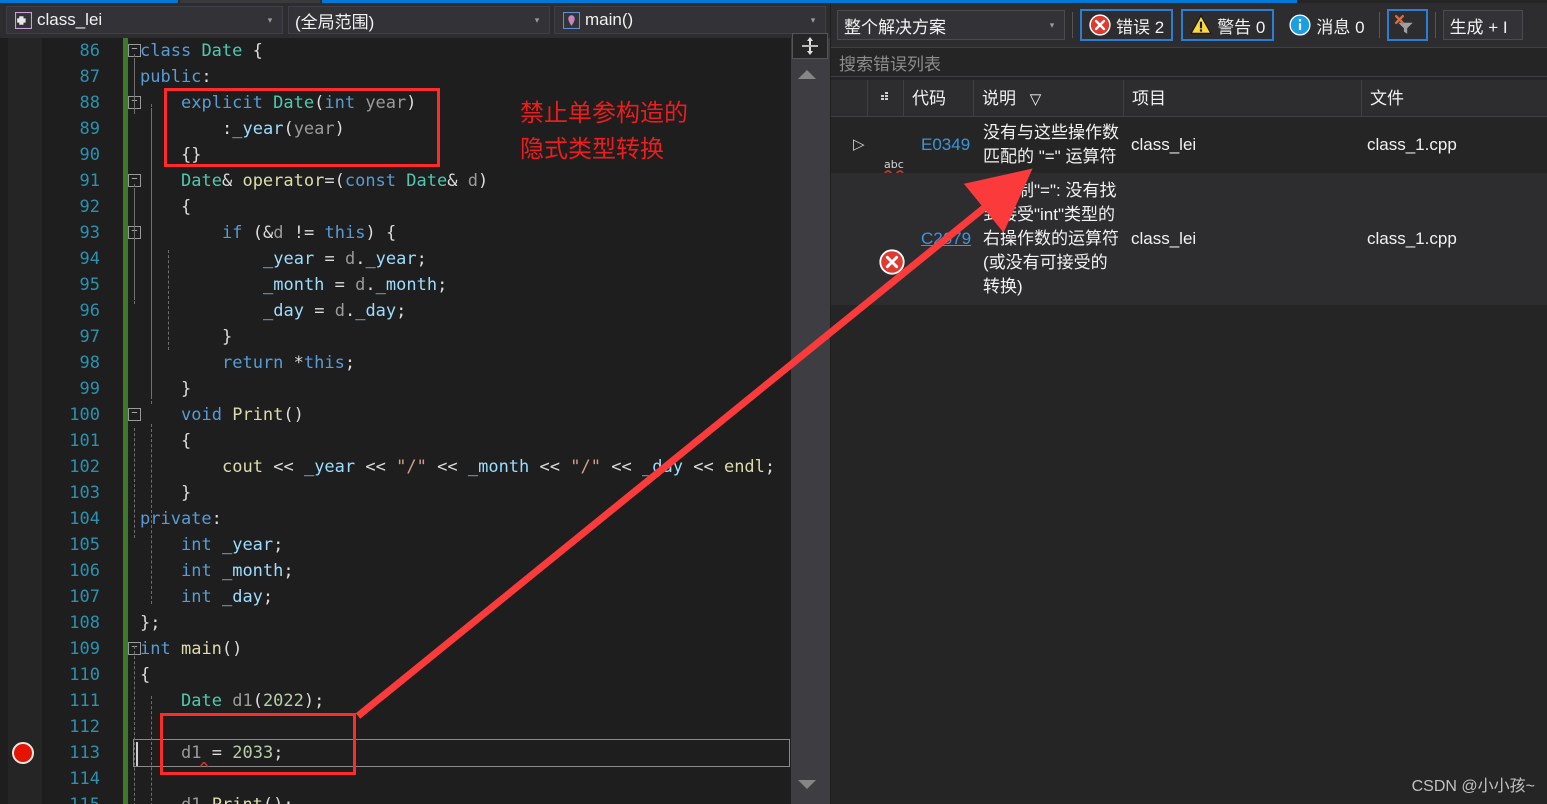  I want to click on toolbar-separator, so click(1072, 25).